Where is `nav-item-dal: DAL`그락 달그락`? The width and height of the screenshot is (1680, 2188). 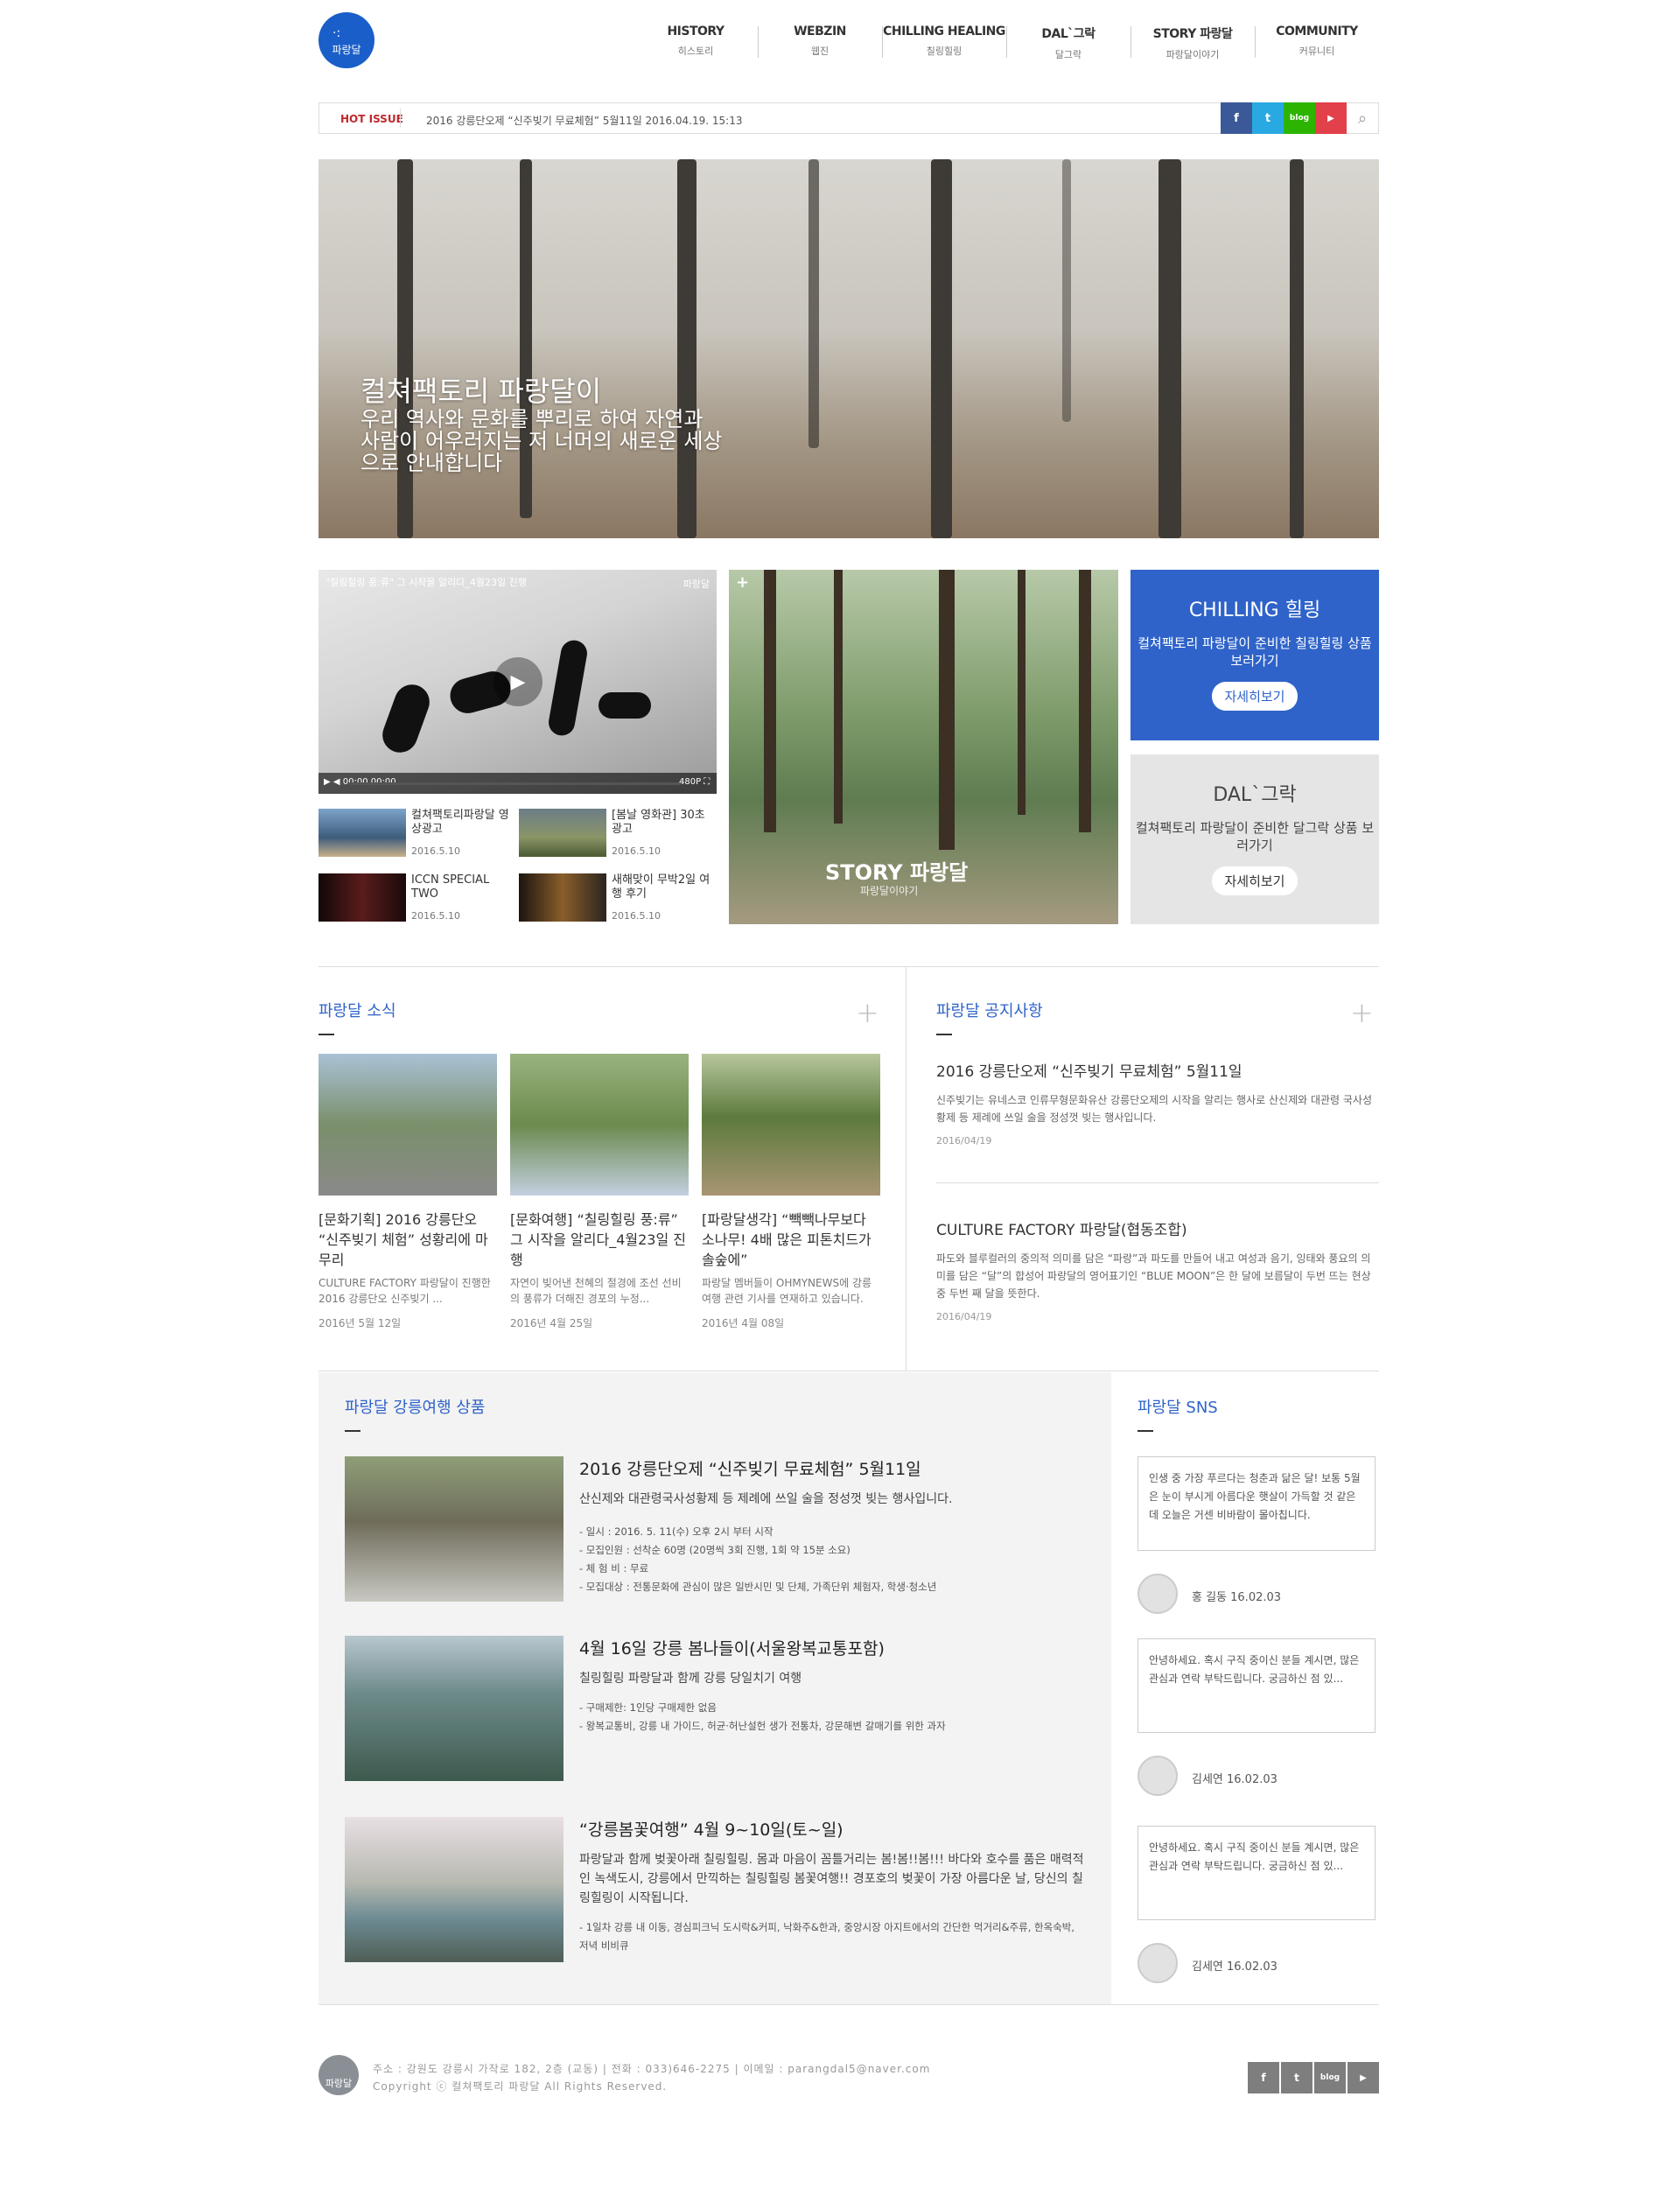
nav-item-dal: DAL`그락 달그락 is located at coordinates (1068, 43).